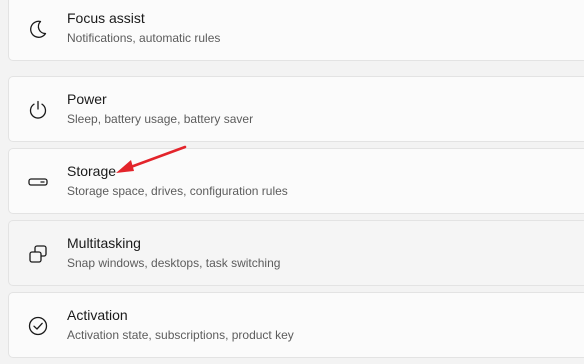 Image resolution: width=584 pixels, height=364 pixels. What do you see at coordinates (160, 119) in the screenshot?
I see `settings-item-subtitle: Sleep, battery usage, battery saver` at bounding box center [160, 119].